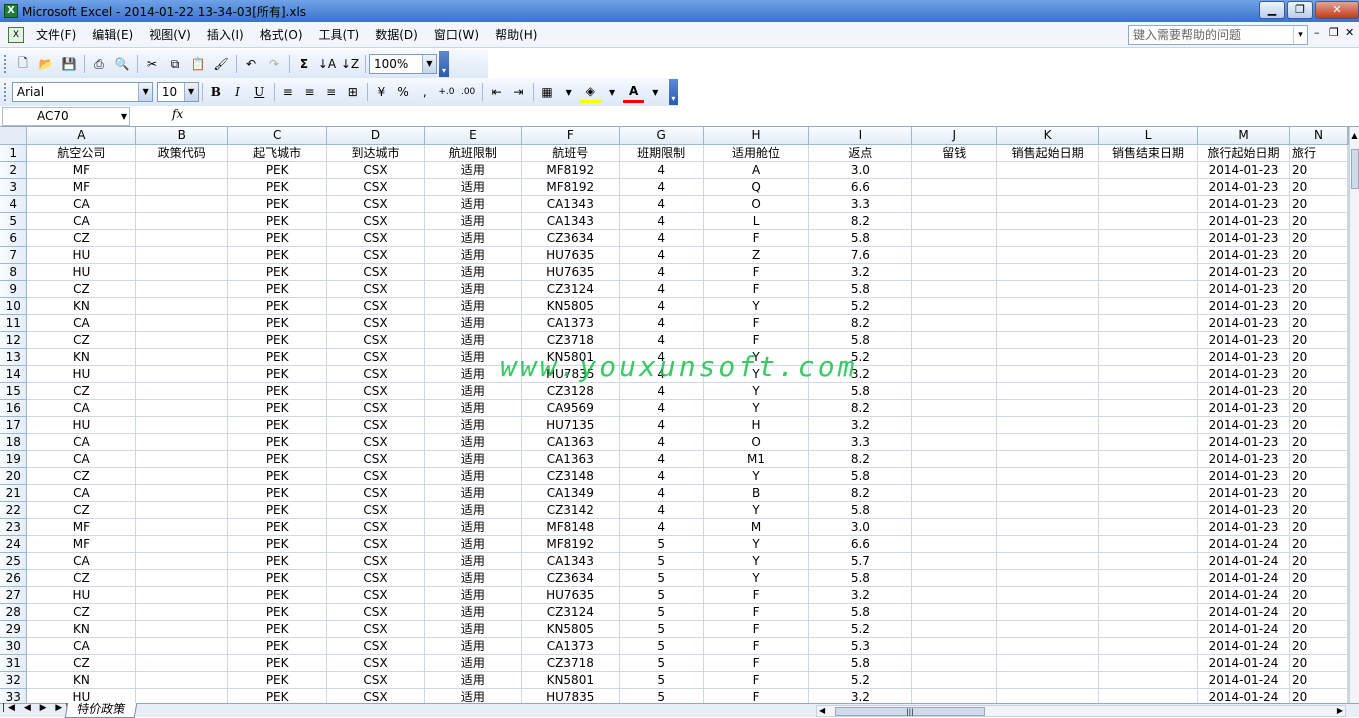  Describe the element at coordinates (444, 64) in the screenshot. I see `toolbar-options-icon: ▾` at that location.